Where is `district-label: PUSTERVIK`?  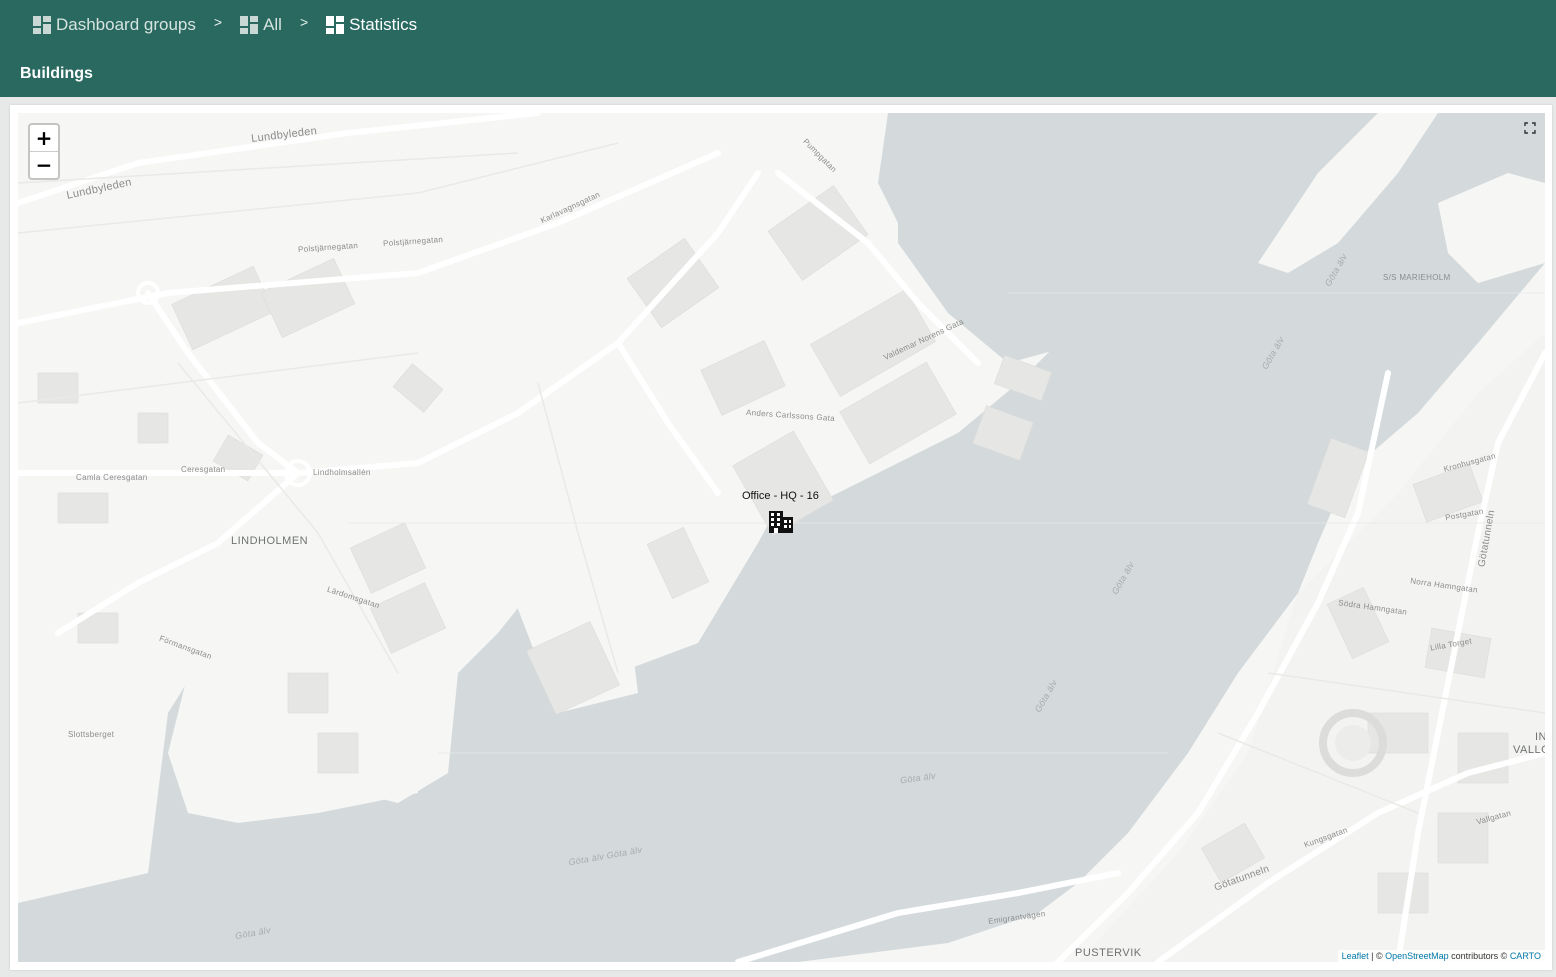
district-label: PUSTERVIK is located at coordinates (1108, 953).